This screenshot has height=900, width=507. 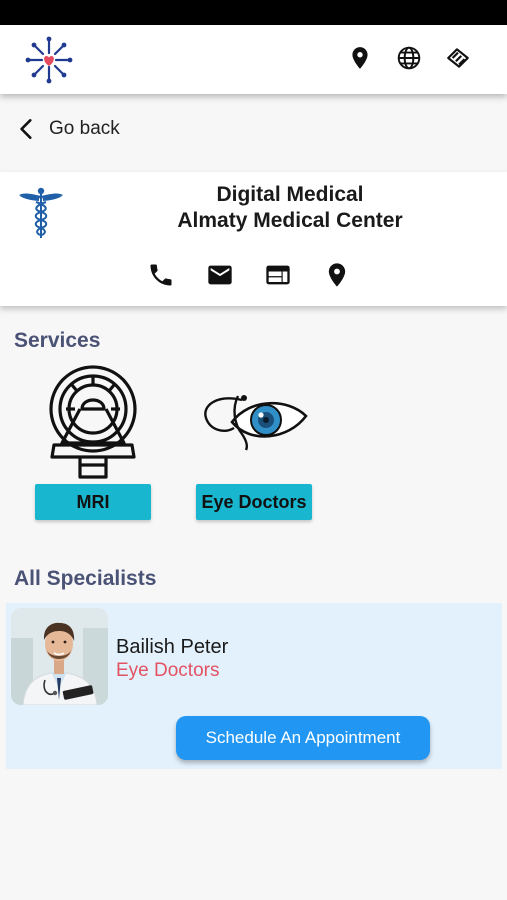 I want to click on phone-icon, so click(x=161, y=275).